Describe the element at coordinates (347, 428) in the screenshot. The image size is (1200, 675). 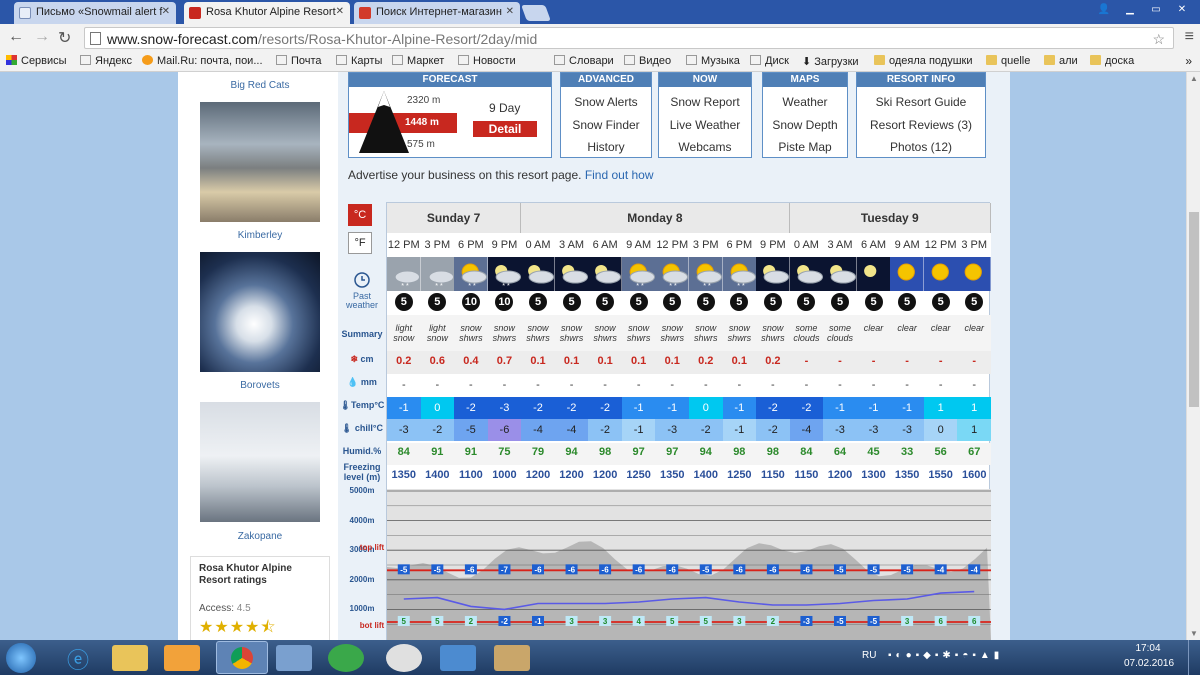
I see `thermometer-icon: 🌡` at that location.